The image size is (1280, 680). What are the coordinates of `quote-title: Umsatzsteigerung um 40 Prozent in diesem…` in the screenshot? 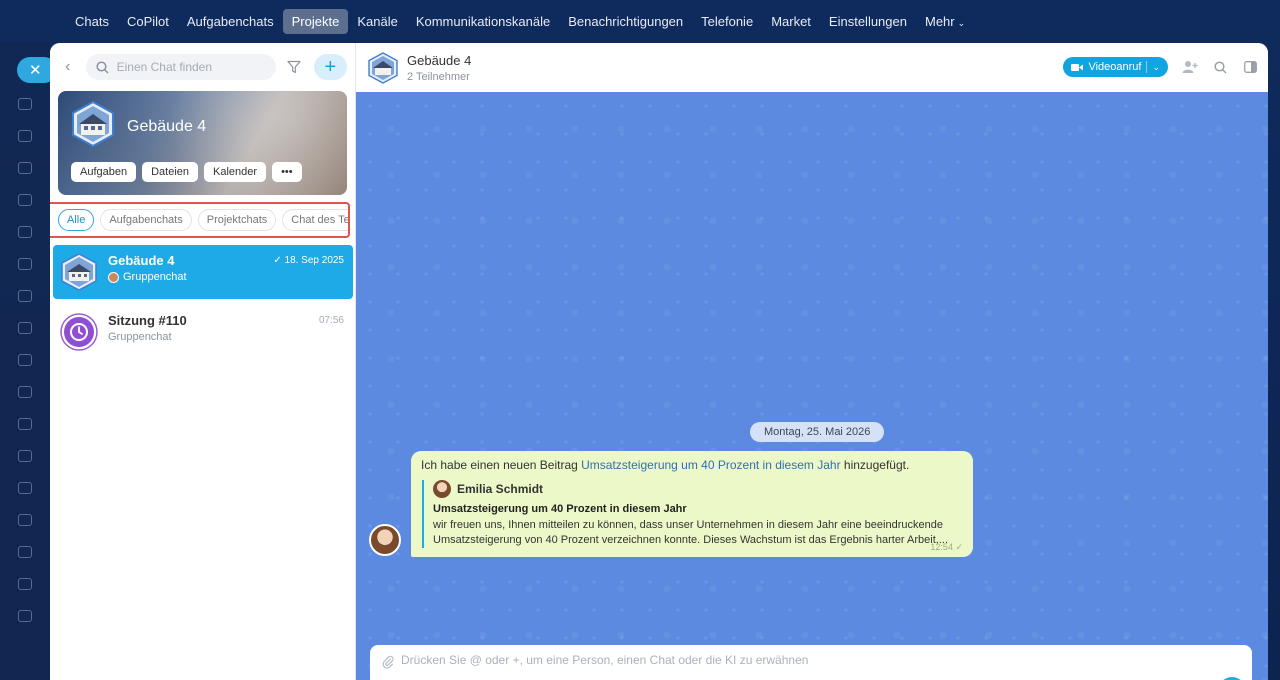 It's located at (560, 509).